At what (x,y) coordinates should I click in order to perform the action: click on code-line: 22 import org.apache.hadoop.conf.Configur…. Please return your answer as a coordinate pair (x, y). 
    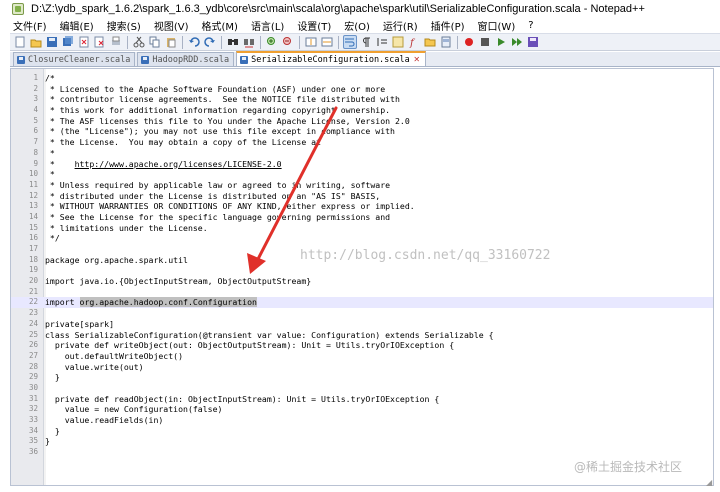
    Looking at the image, I should click on (362, 303).